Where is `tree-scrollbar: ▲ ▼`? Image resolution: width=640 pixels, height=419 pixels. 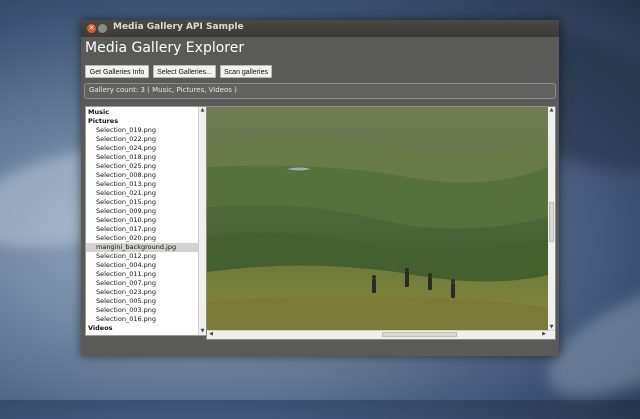
tree-scrollbar: ▲ ▼ is located at coordinates (202, 221).